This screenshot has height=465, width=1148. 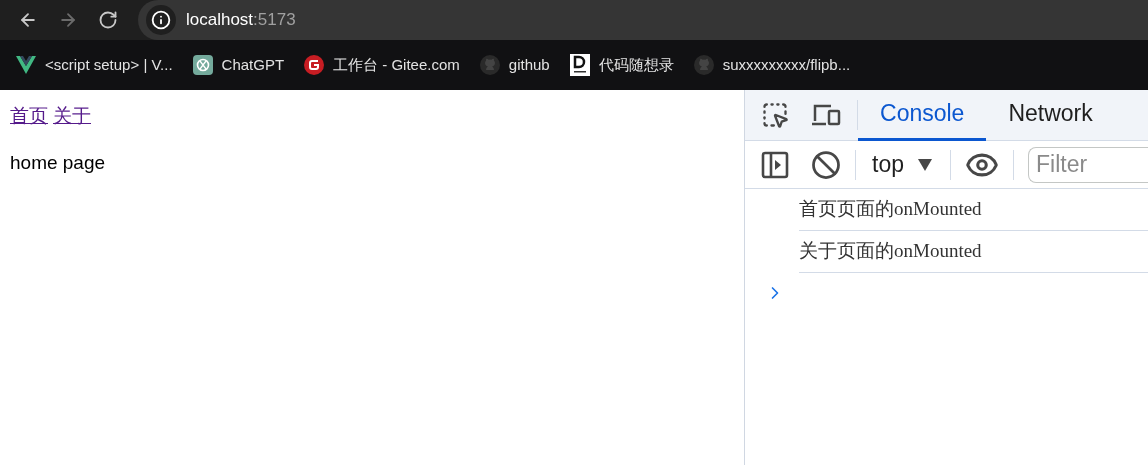 What do you see at coordinates (1050, 115) in the screenshot?
I see `devtools-tab: Network` at bounding box center [1050, 115].